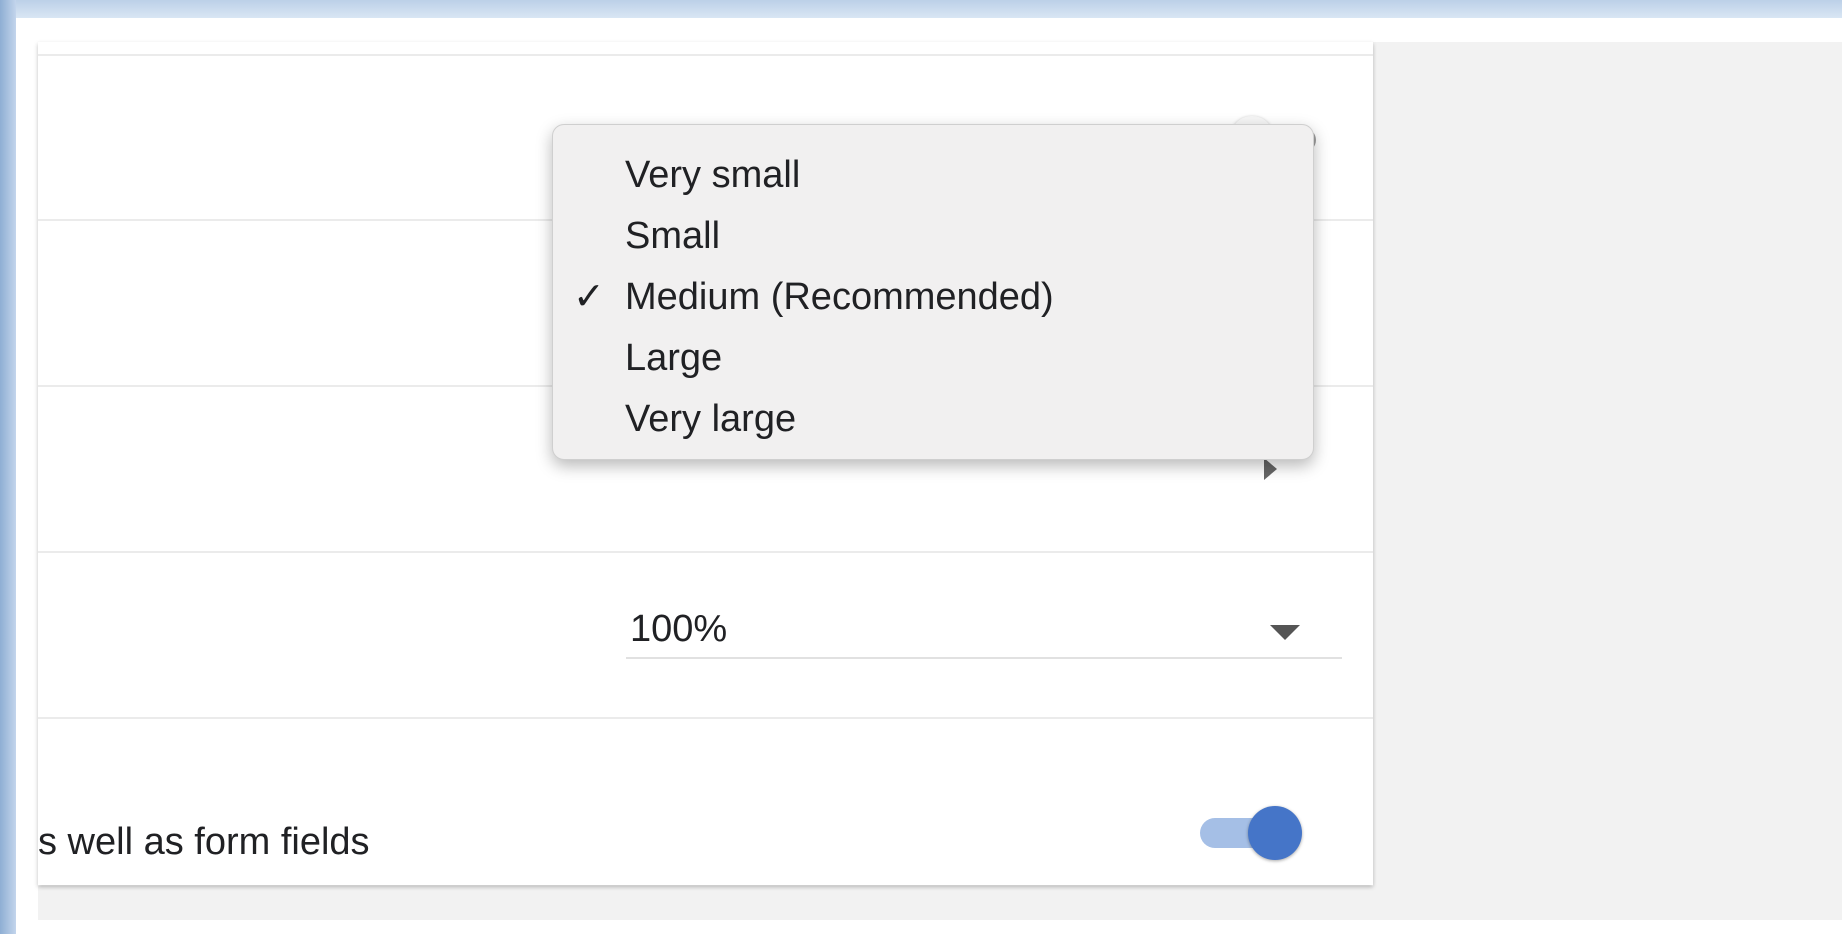 Image resolution: width=1842 pixels, height=934 pixels. I want to click on menu-item-label: Very large, so click(711, 419).